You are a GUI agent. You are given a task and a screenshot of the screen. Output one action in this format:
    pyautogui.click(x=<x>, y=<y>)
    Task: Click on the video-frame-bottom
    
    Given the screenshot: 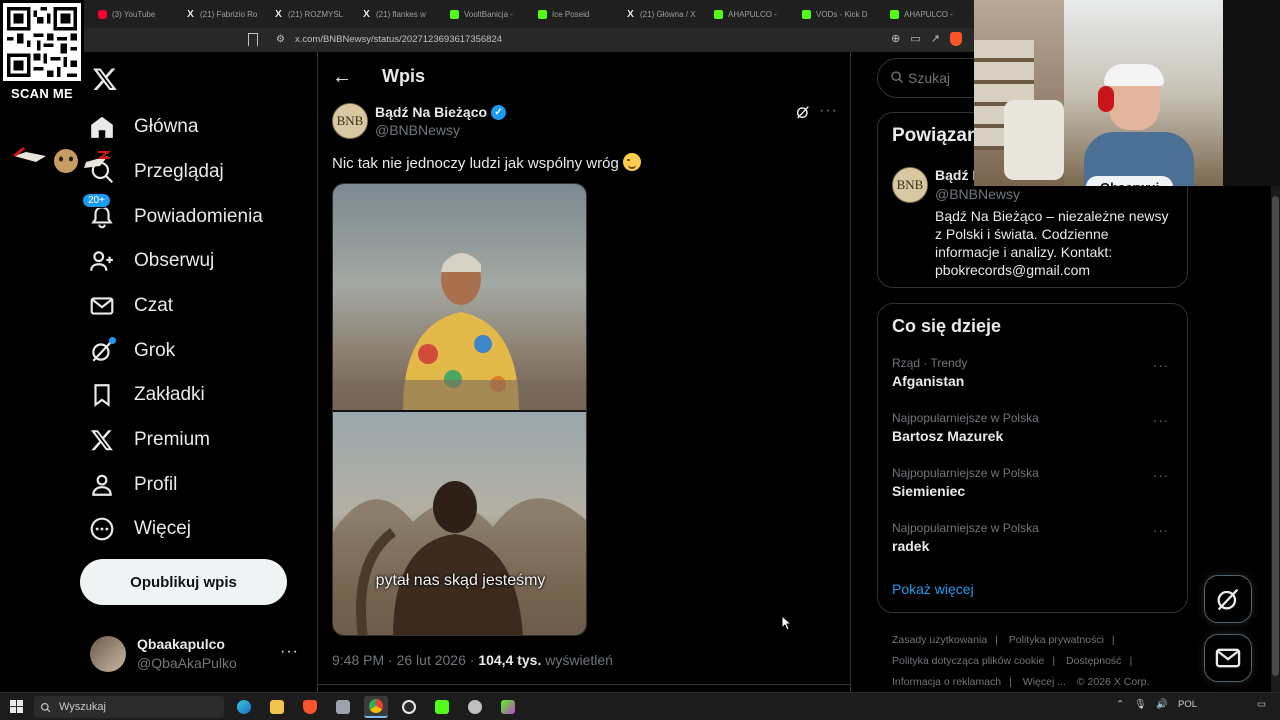 What is the action you would take?
    pyautogui.click(x=459, y=523)
    